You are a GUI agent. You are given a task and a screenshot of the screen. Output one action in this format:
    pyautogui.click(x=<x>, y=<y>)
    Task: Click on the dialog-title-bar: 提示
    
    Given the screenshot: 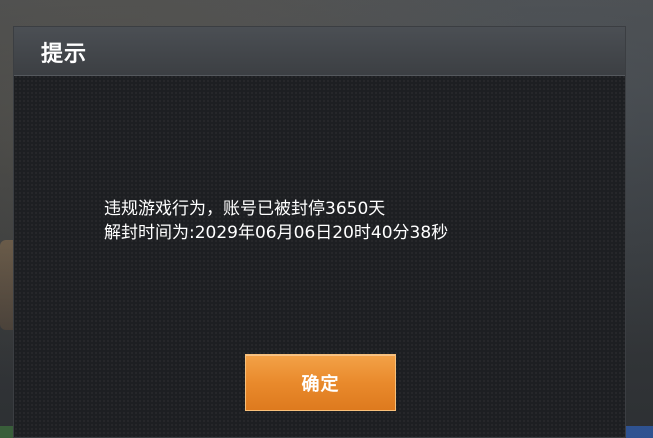 What is the action you would take?
    pyautogui.click(x=319, y=51)
    